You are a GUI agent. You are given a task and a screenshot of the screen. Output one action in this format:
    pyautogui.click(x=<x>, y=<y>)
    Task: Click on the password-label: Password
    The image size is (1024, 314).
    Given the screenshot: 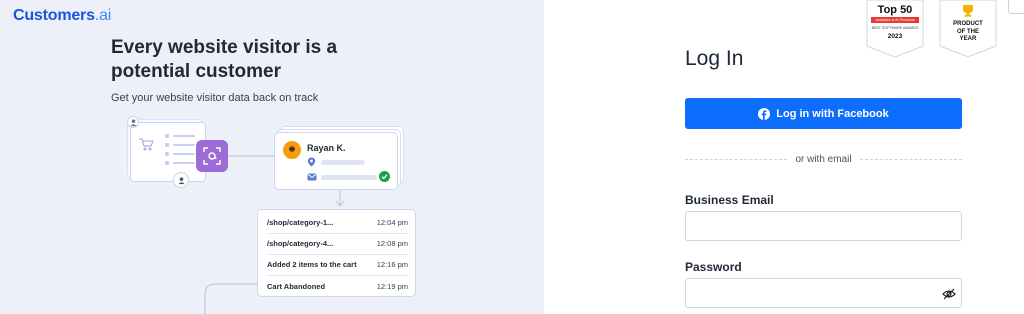 What is the action you would take?
    pyautogui.click(x=713, y=267)
    